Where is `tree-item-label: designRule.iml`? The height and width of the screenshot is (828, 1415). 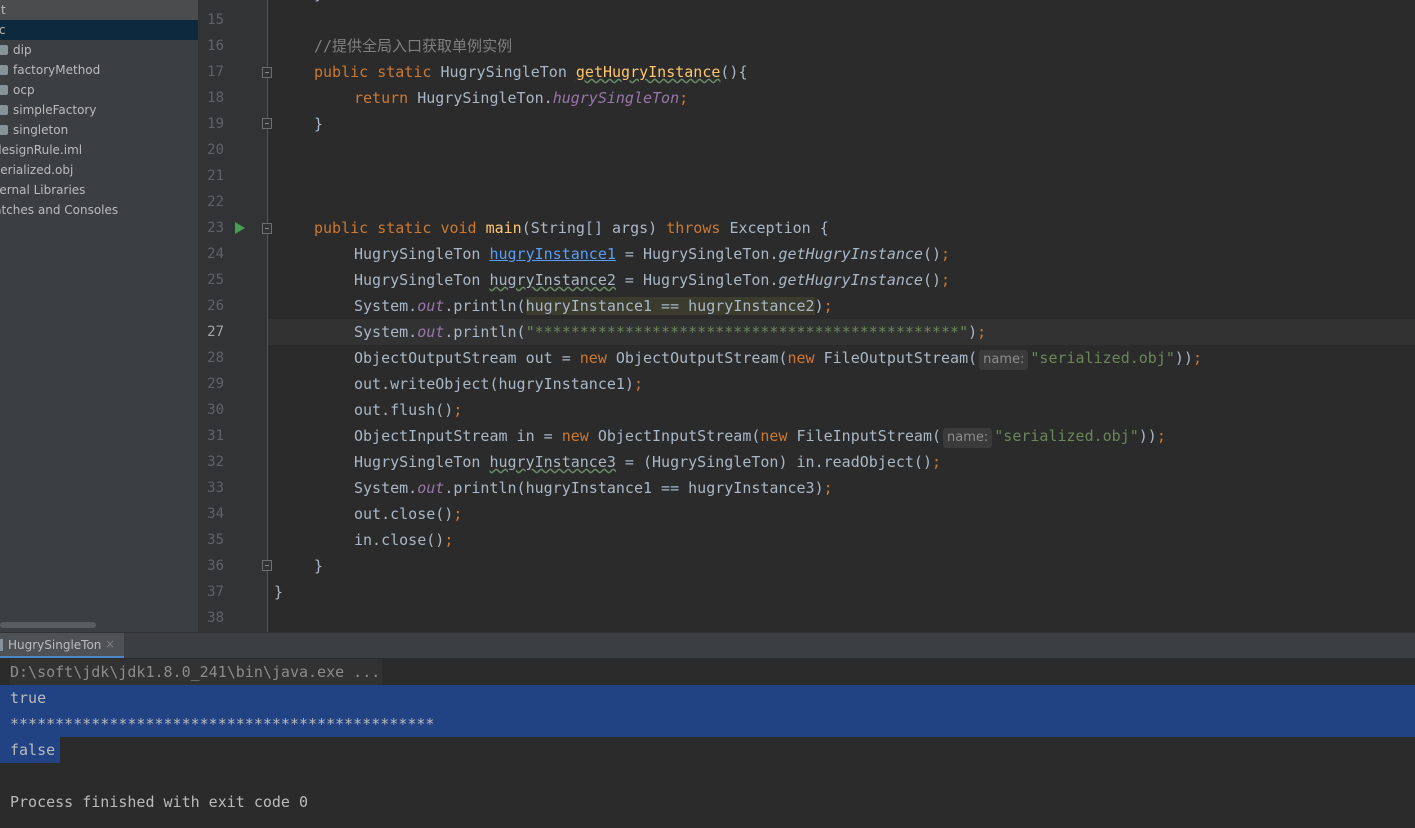 tree-item-label: designRule.iml is located at coordinates (41, 150).